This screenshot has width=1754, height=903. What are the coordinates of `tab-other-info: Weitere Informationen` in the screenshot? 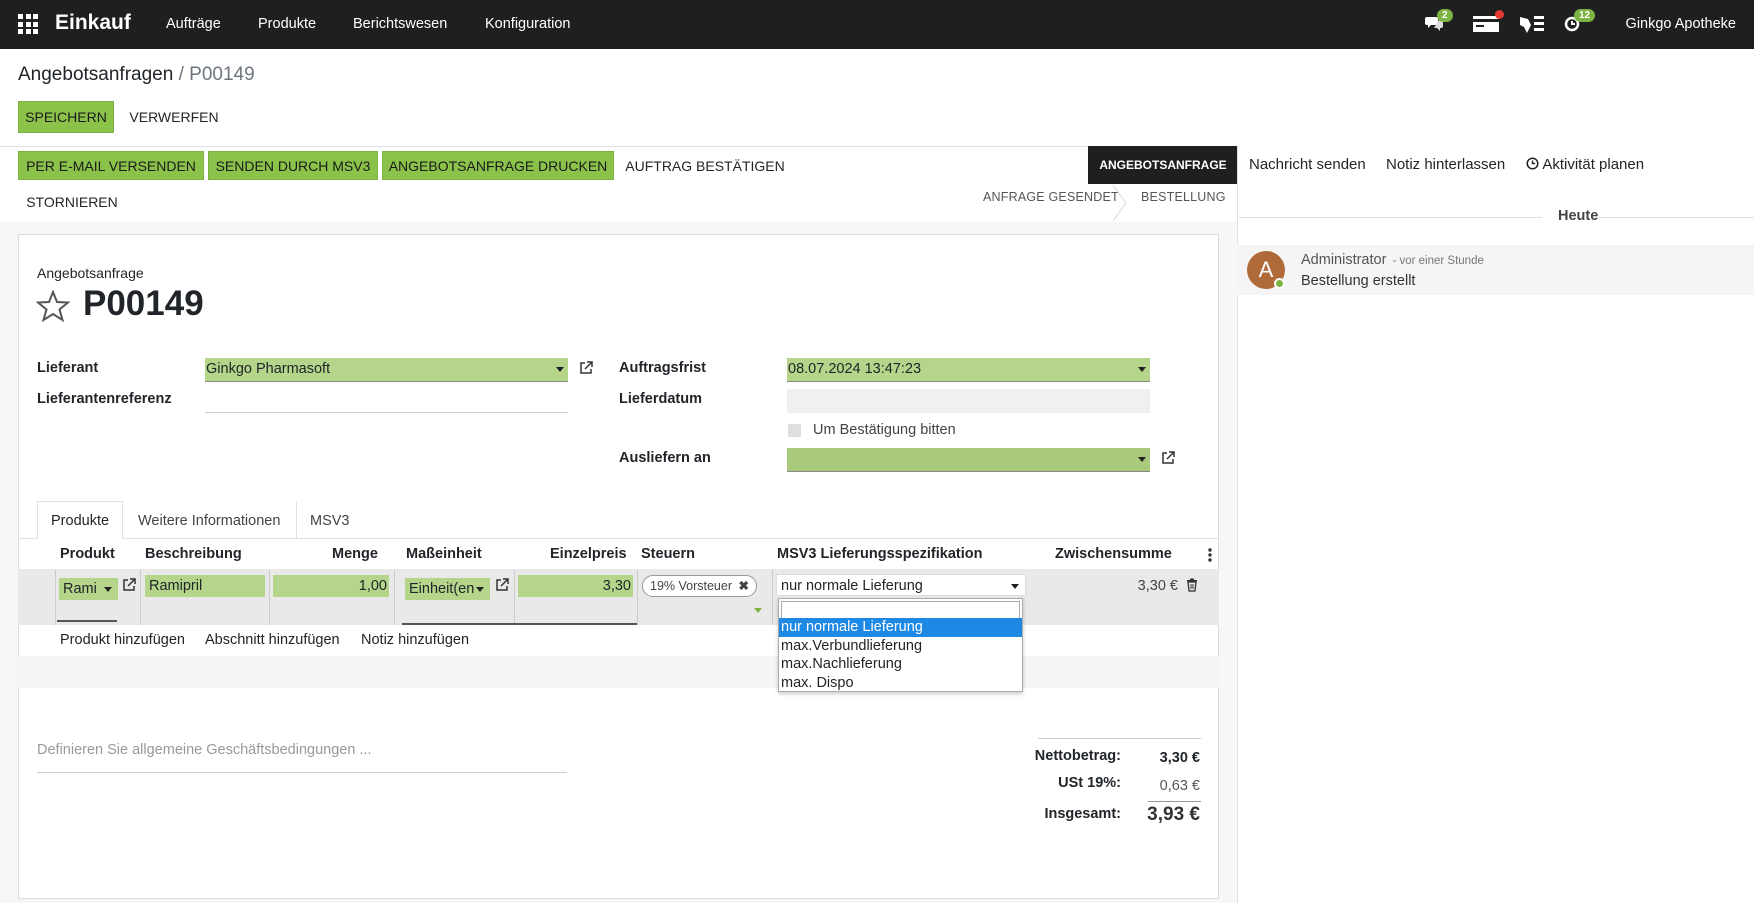 It's located at (209, 520).